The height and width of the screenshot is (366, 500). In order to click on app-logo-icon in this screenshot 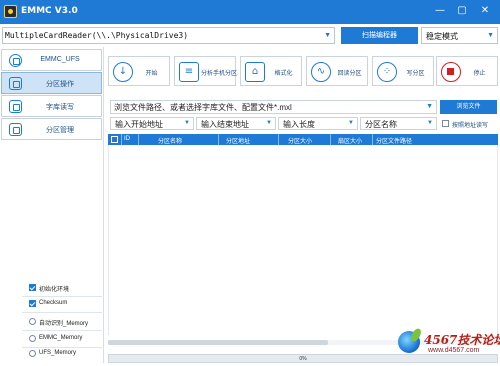, I will do `click(10, 11)`.